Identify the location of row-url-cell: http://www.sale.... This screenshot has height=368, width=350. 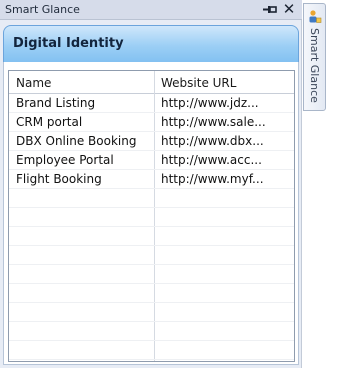
(213, 122).